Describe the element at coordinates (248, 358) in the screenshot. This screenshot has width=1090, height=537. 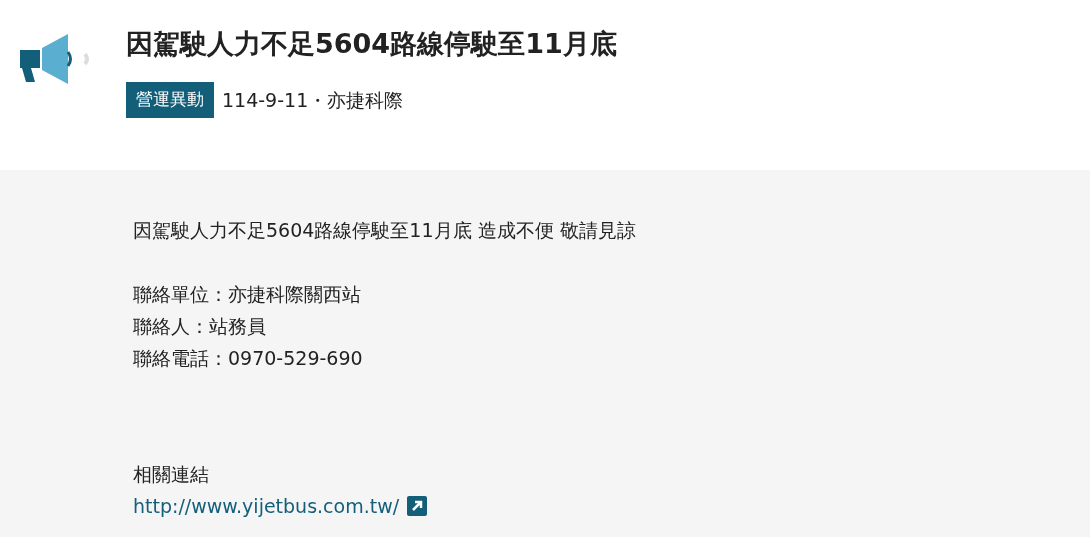
I see `contact-info: 聯絡電話：0970-529-690` at that location.